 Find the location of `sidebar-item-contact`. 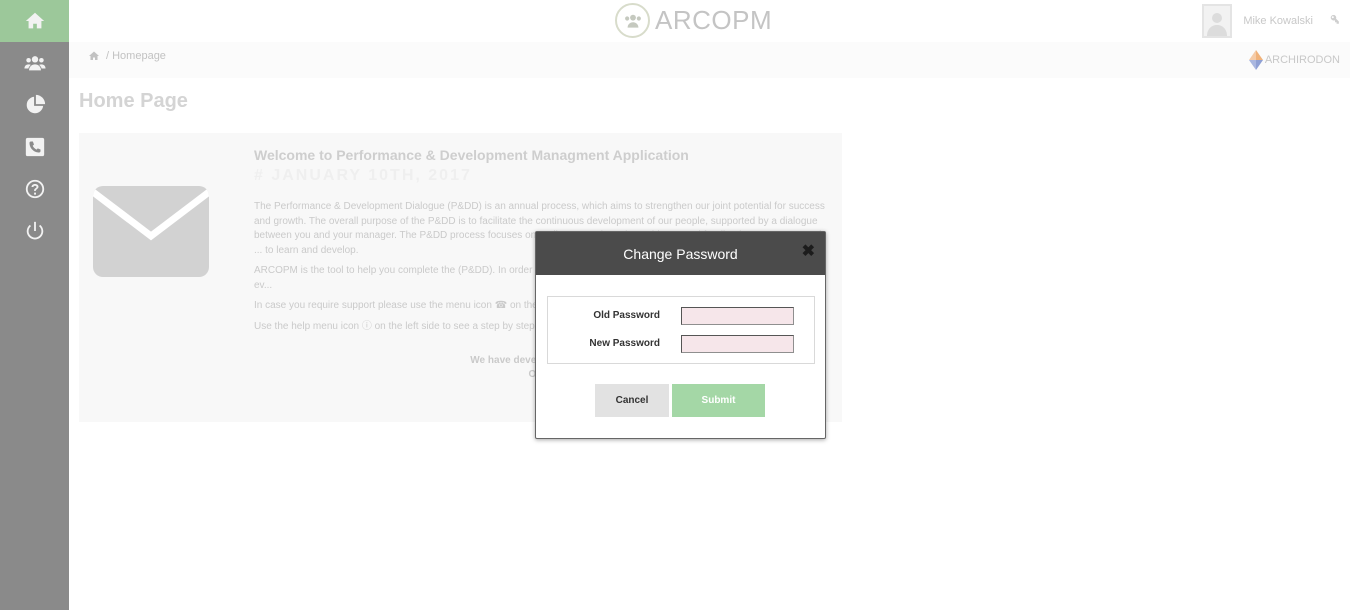

sidebar-item-contact is located at coordinates (34, 147).